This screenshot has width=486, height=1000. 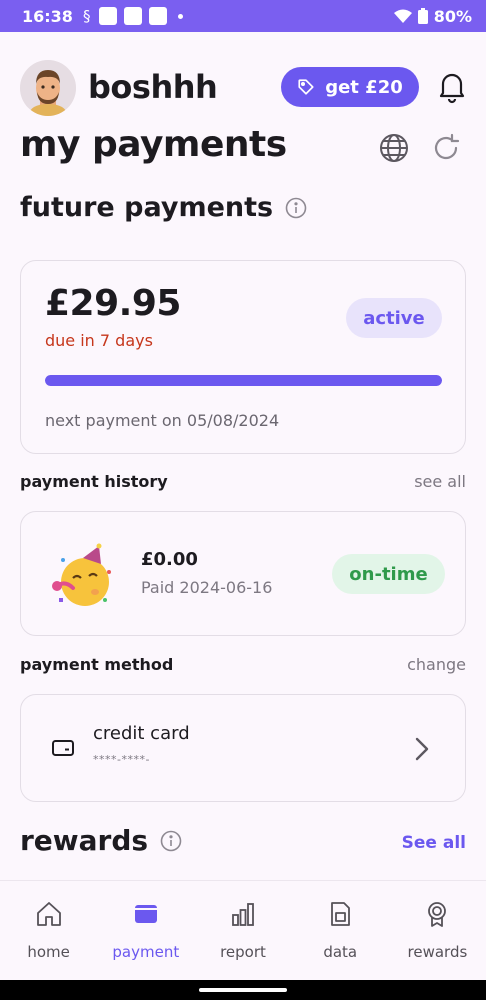 I want to click on username: boshhh, so click(x=153, y=87).